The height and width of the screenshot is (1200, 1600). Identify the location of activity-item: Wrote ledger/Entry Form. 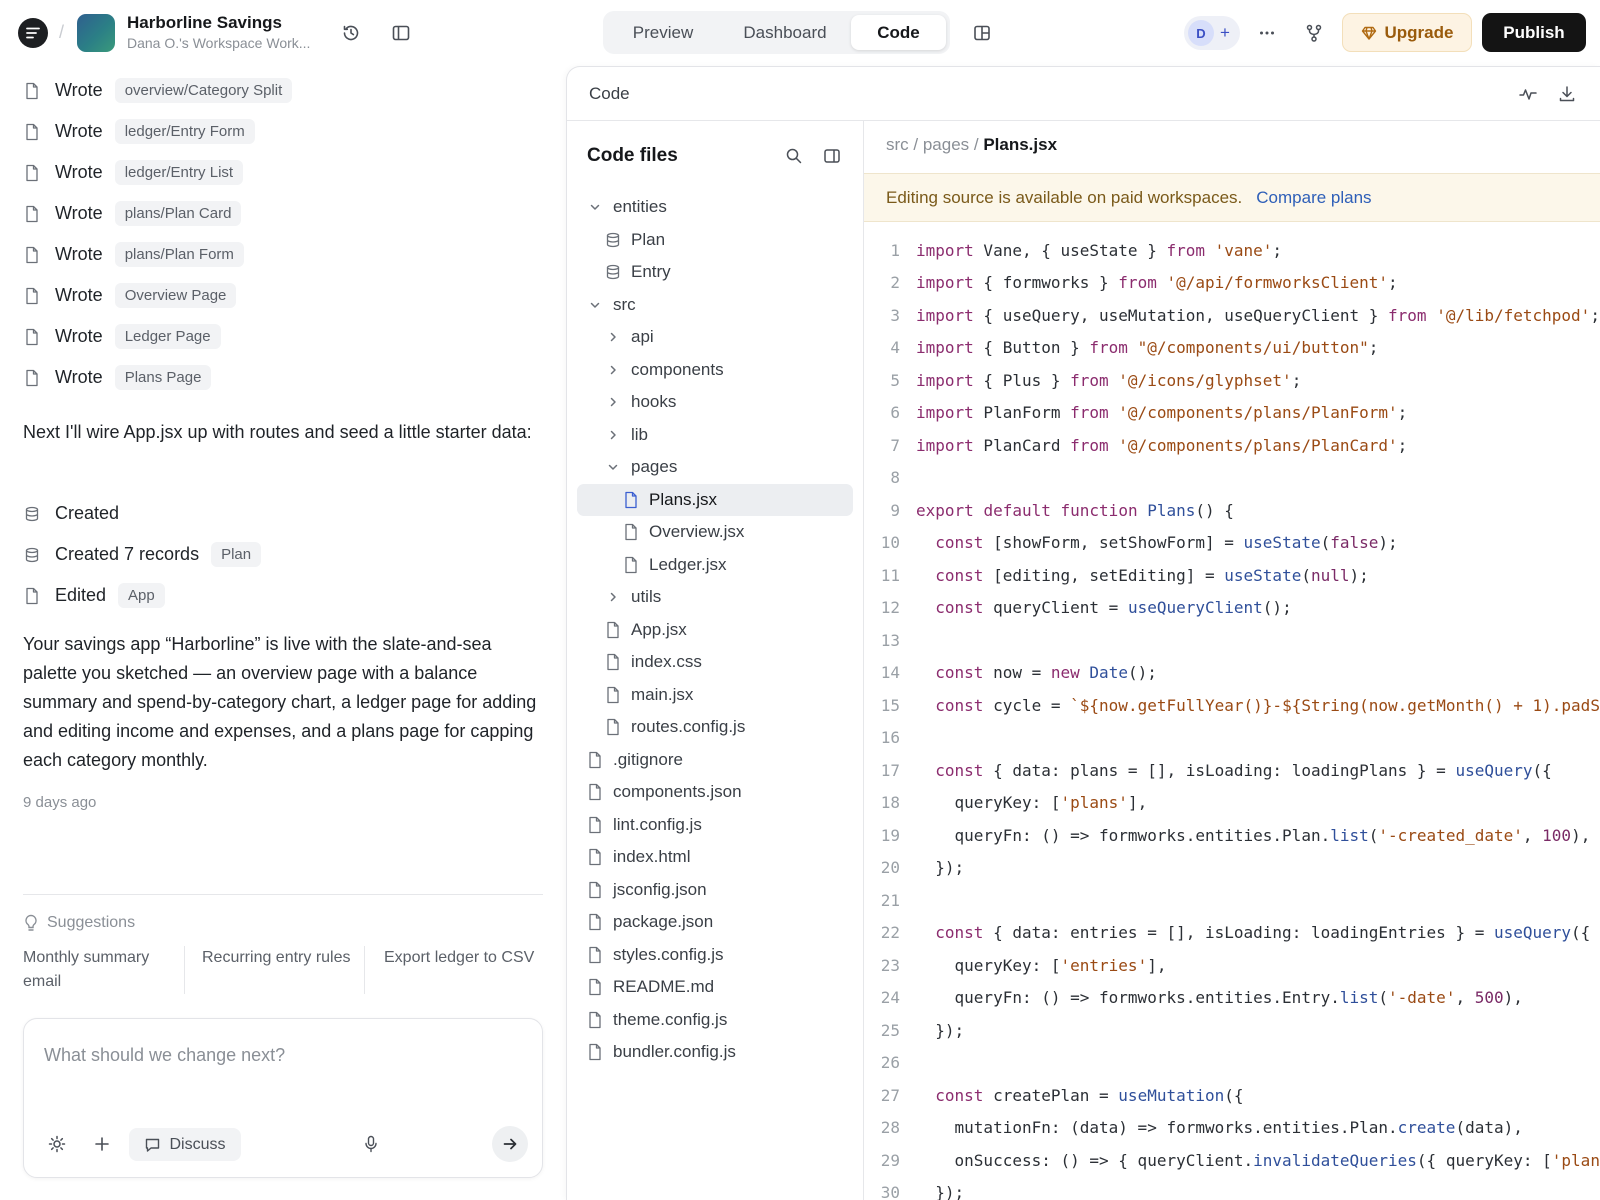
(157, 131).